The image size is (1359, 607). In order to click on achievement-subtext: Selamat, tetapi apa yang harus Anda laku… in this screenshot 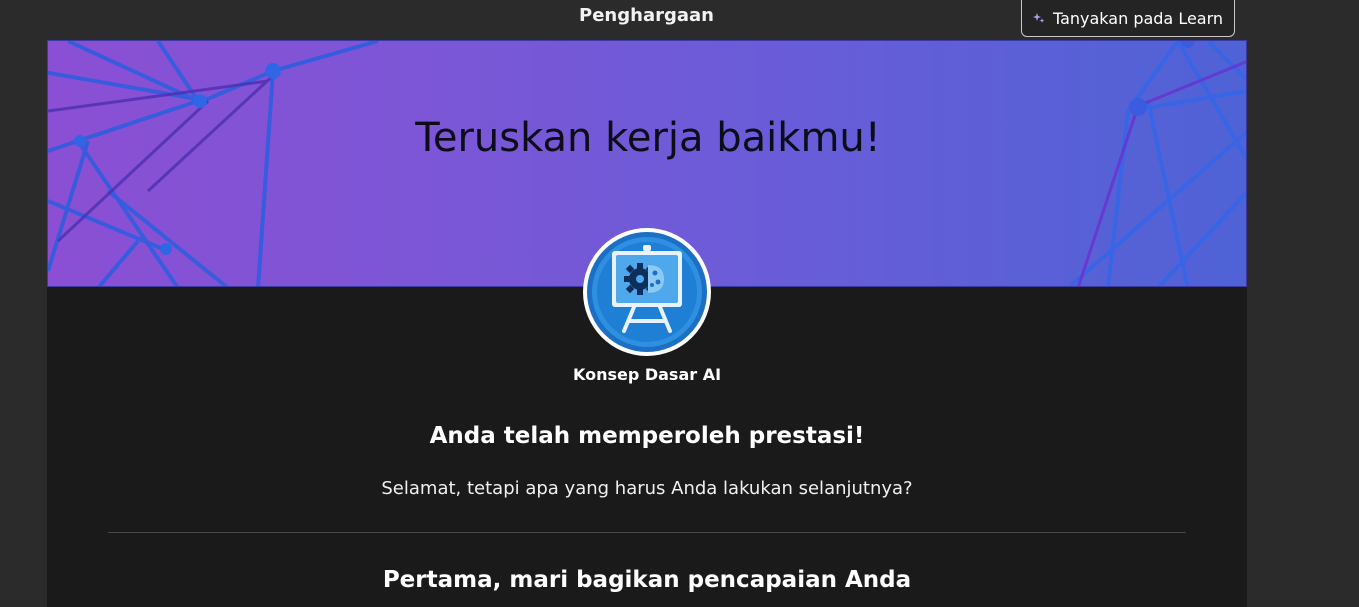, I will do `click(647, 488)`.